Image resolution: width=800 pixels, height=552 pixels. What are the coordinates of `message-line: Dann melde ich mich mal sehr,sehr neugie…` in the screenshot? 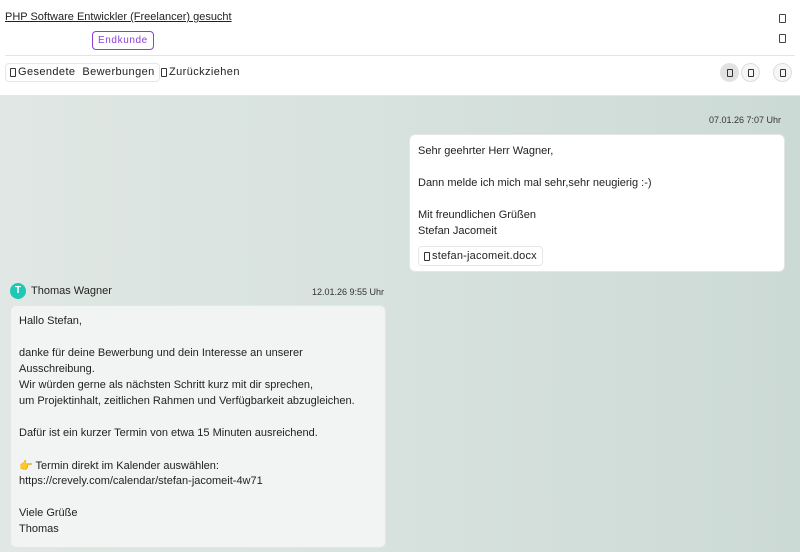 It's located at (535, 183).